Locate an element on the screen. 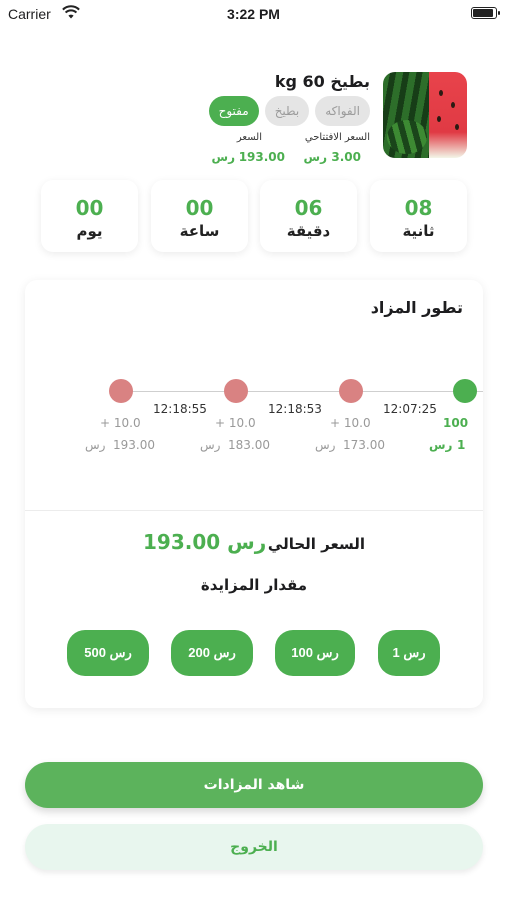 This screenshot has width=507, height=900. countdown-days: 00 يوم is located at coordinates (89, 216).